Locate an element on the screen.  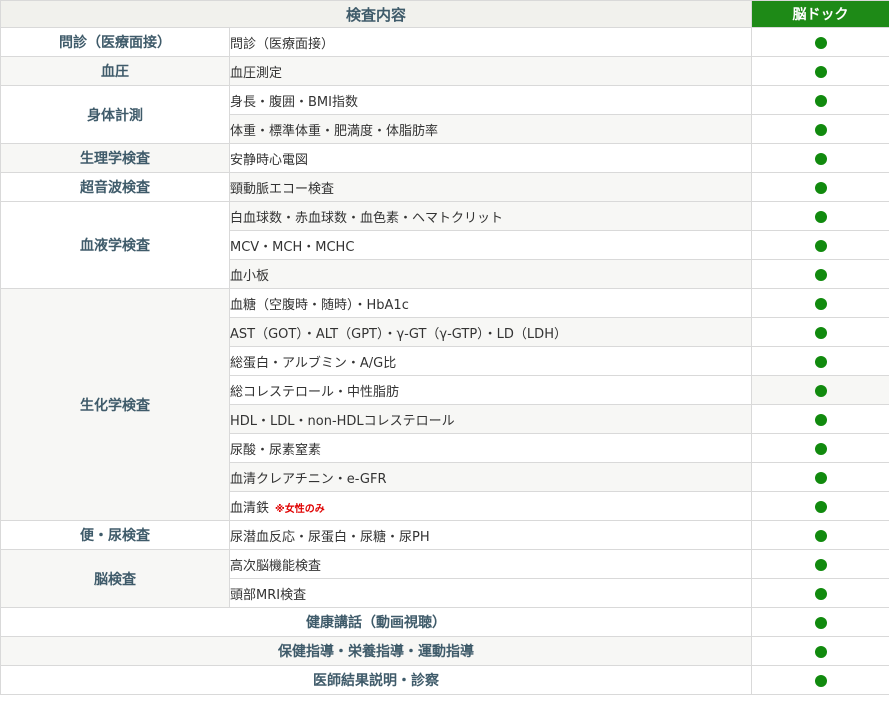
item-urine-tests: 尿潜血反応・尿蛋白・尿糖・尿PH is located at coordinates (490, 535).